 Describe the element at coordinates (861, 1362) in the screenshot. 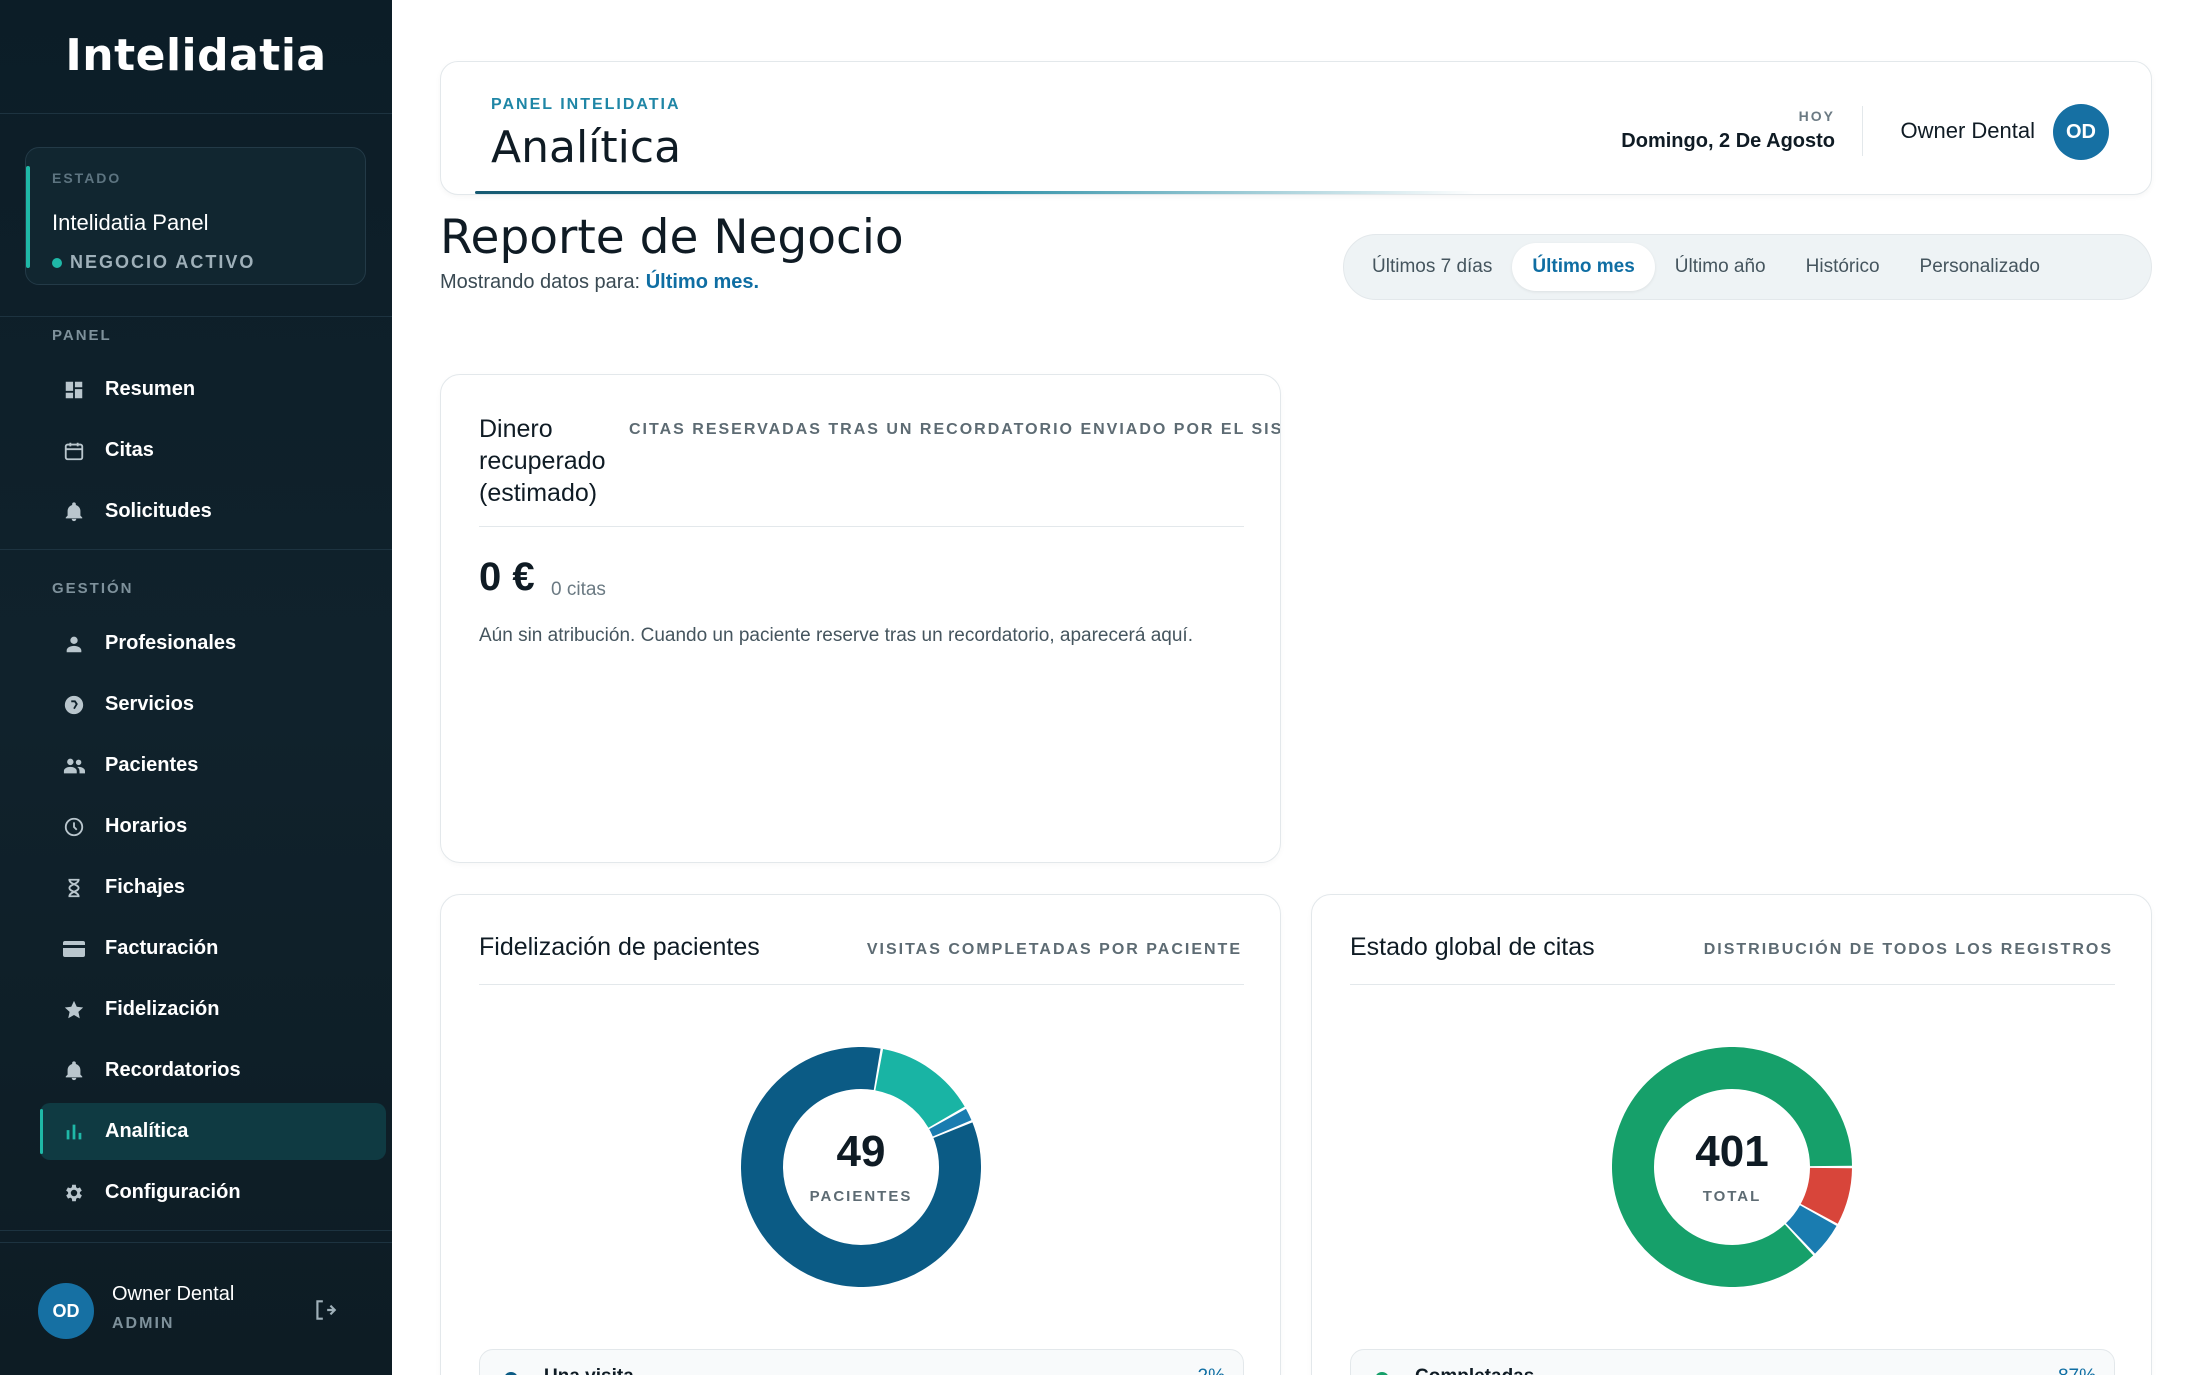

I see `legend-item: Una visita 2%` at that location.